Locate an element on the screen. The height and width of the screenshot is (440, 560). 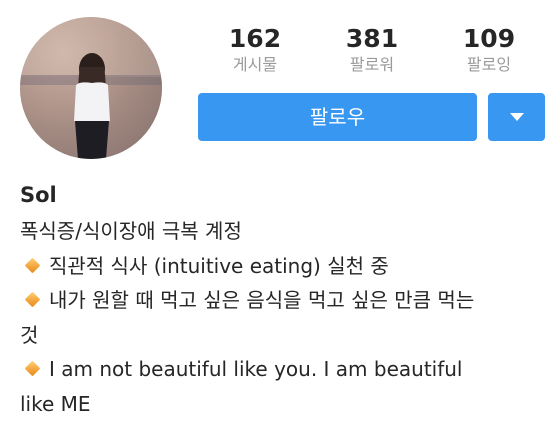
stat-posts-count: 162 is located at coordinates (255, 38).